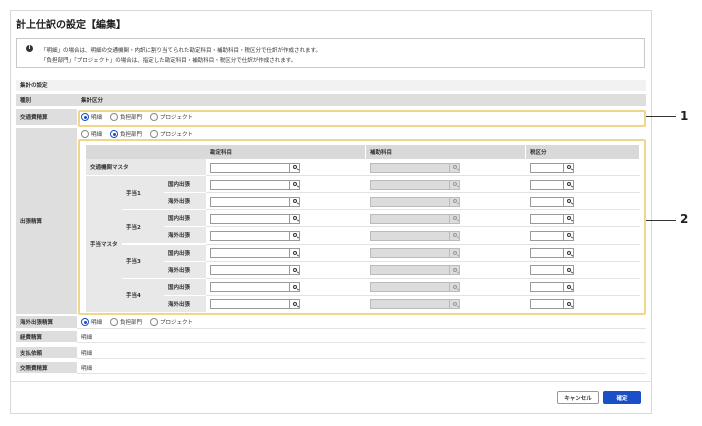 The height and width of the screenshot is (426, 702). Describe the element at coordinates (92, 101) in the screenshot. I see `header-aggregation-text: 集計区分` at that location.